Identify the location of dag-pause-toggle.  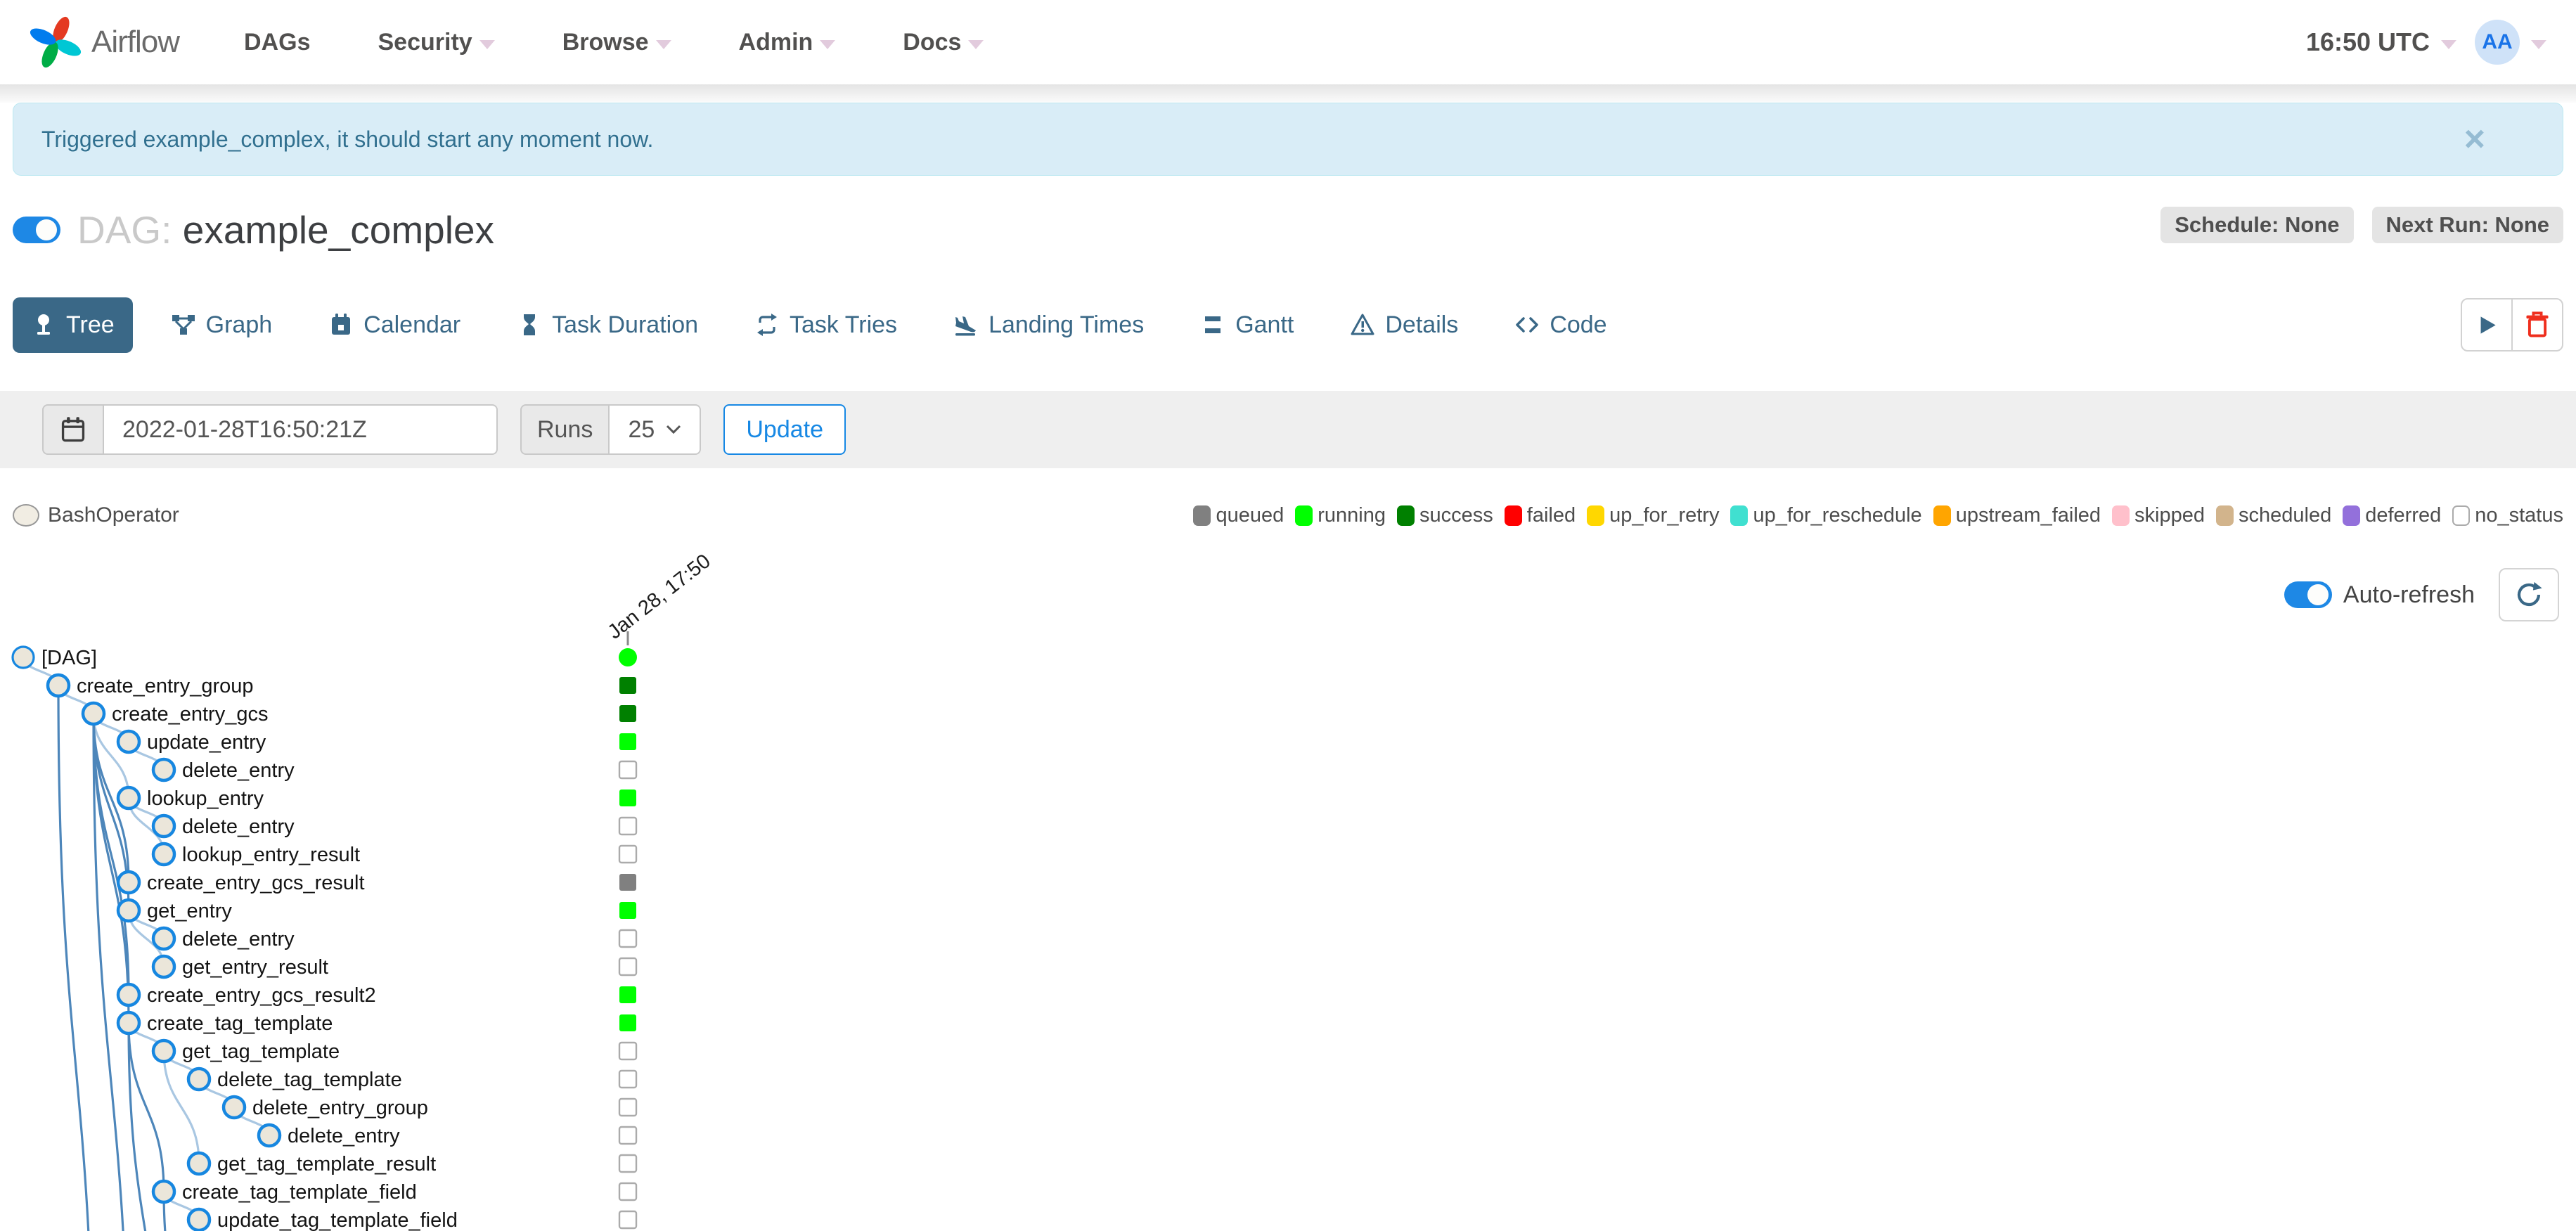
(36, 230).